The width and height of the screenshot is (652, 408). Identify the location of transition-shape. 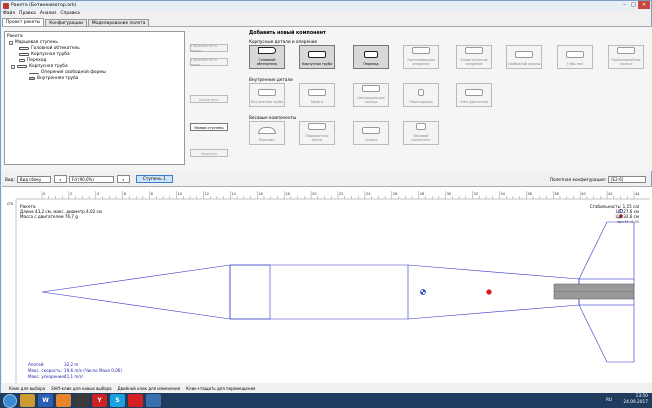
(493, 292).